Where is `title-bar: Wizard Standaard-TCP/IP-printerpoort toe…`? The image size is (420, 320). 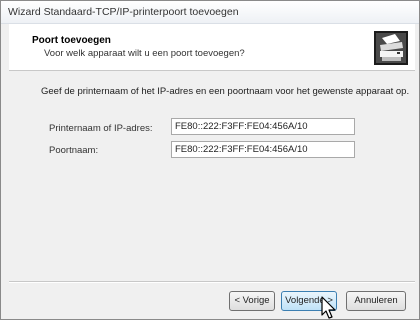 title-bar: Wizard Standaard-TCP/IP-printerpoort toe… is located at coordinates (210, 12).